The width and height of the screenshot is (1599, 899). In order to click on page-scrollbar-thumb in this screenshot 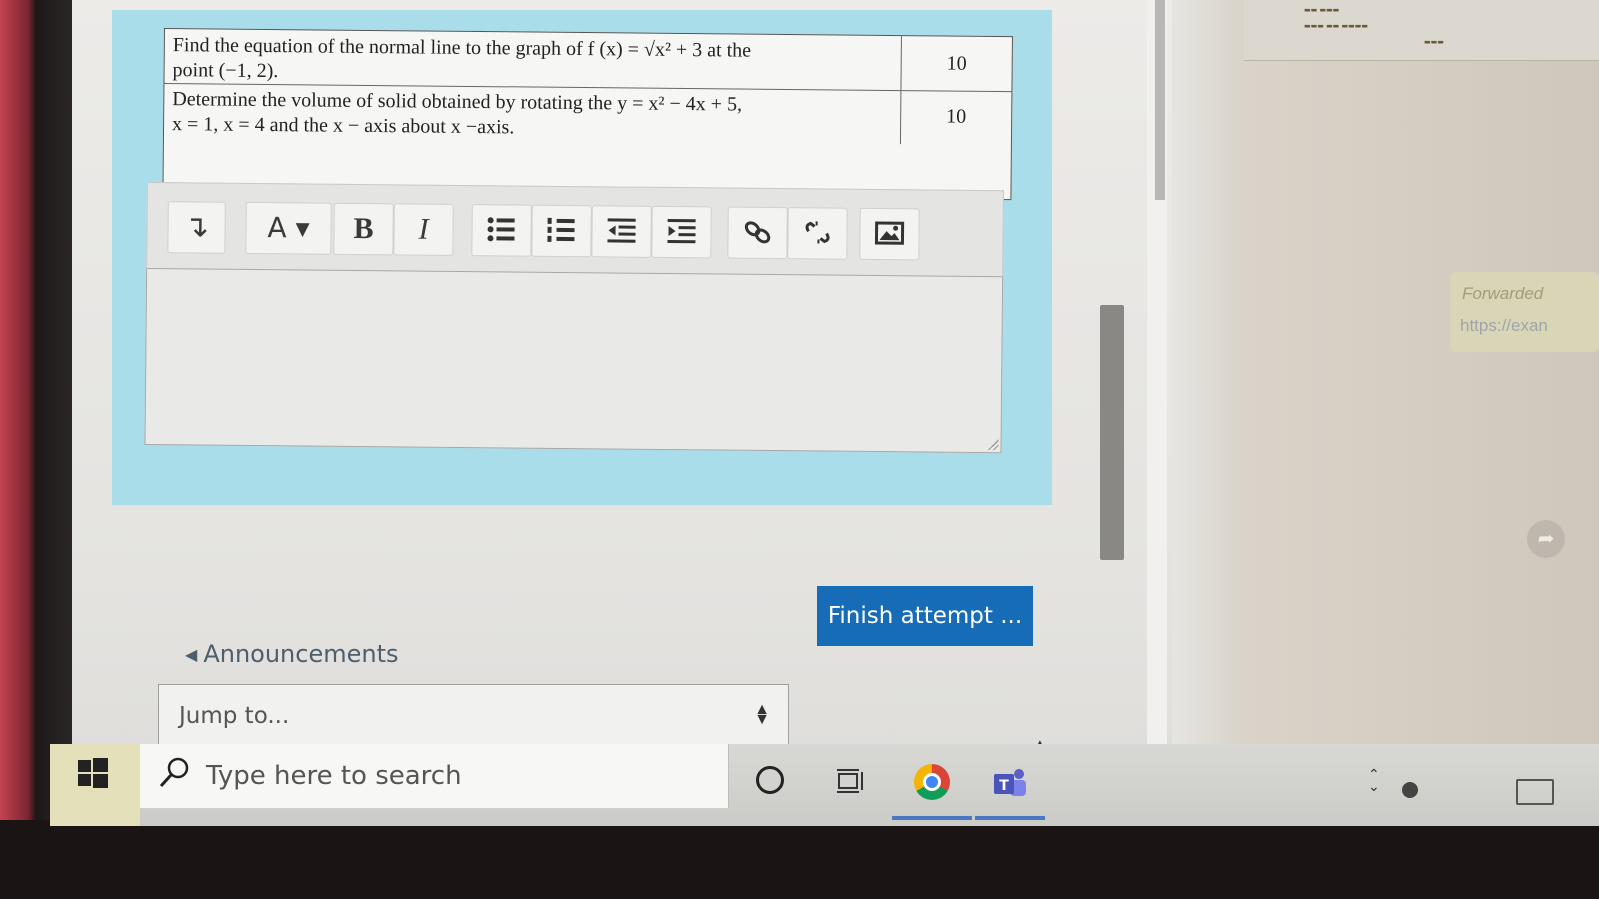, I will do `click(1112, 432)`.